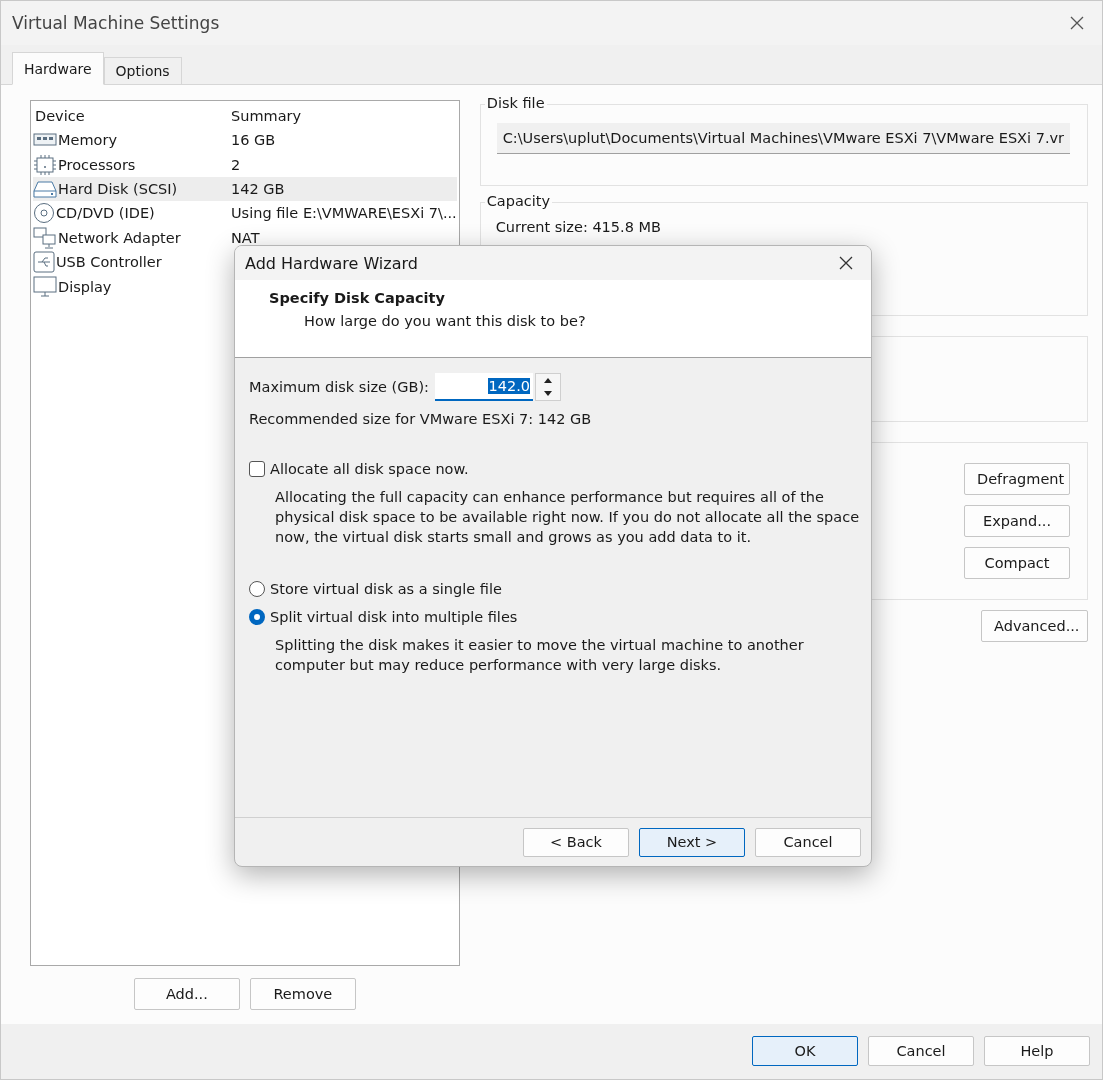 The width and height of the screenshot is (1103, 1080). Describe the element at coordinates (105, 213) in the screenshot. I see `device-name: CD/DVD (IDE)` at that location.